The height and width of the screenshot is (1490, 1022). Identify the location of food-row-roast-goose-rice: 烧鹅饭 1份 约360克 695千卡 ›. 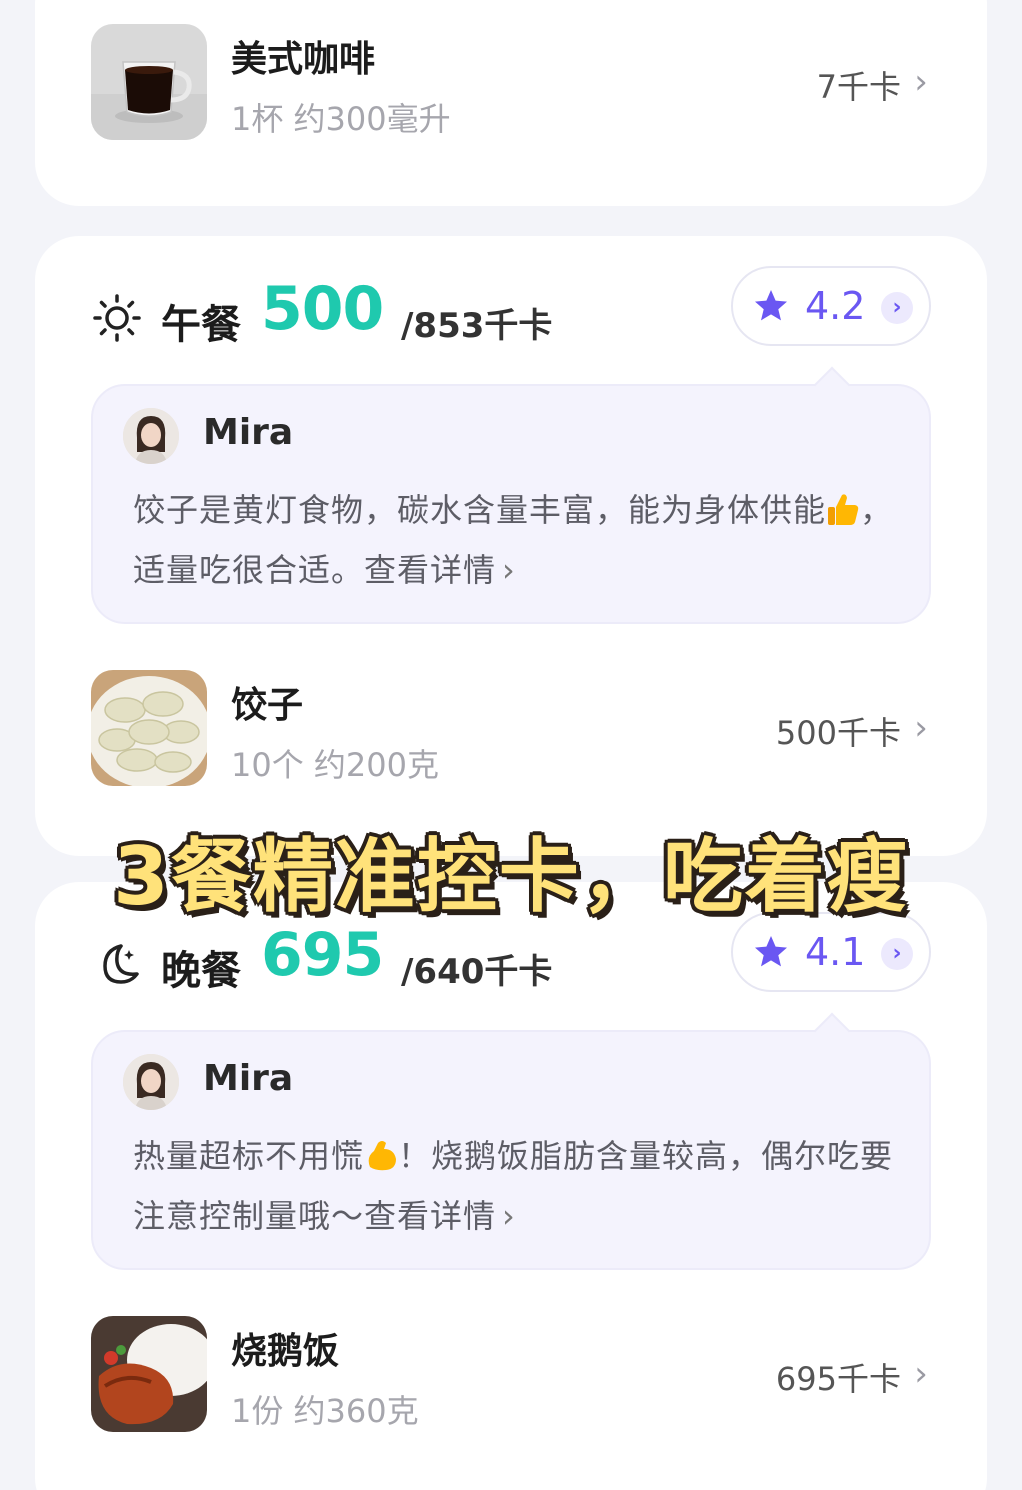
(511, 1375).